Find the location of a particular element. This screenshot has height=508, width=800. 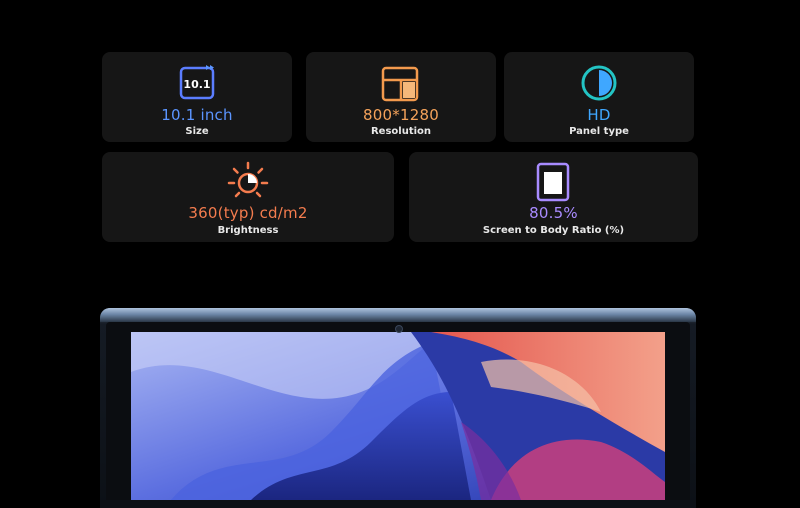

panel-type-label: Panel type is located at coordinates (599, 131).